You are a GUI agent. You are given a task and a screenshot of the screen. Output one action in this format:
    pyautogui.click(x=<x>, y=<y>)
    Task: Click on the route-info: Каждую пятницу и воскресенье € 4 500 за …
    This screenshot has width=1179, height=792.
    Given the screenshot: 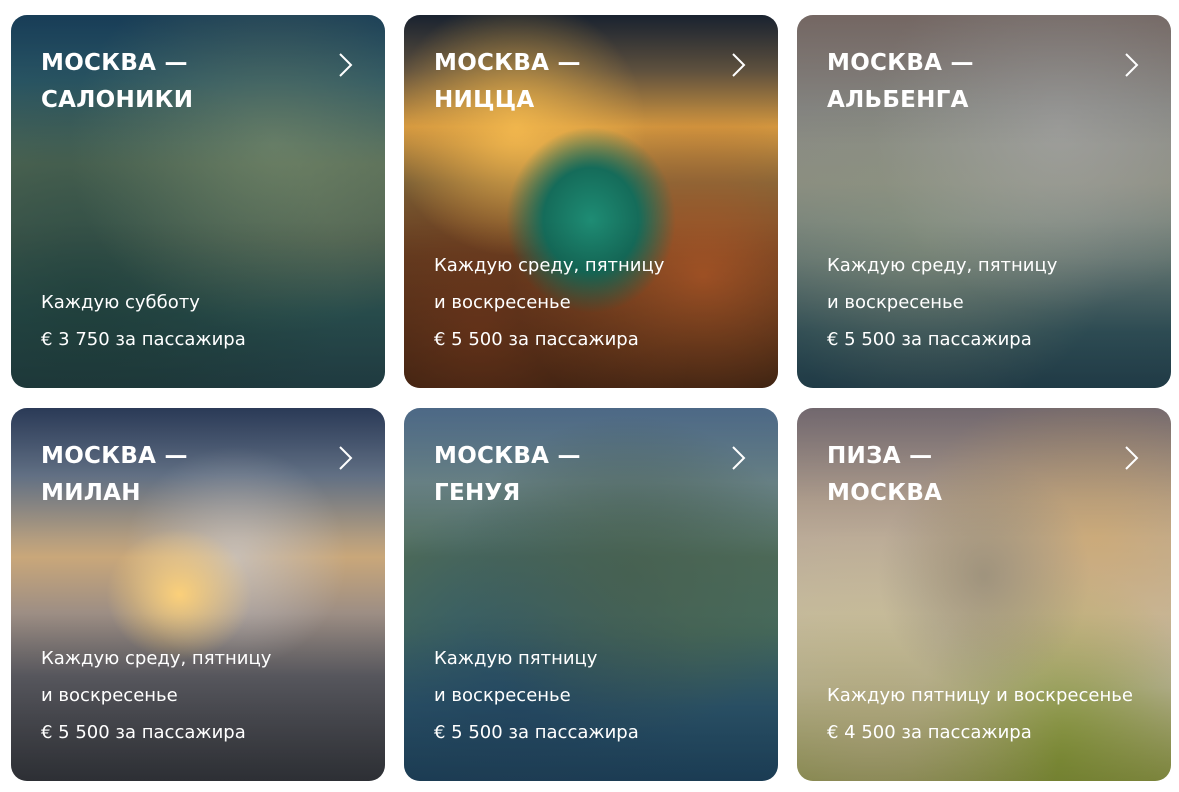 What is the action you would take?
    pyautogui.click(x=980, y=714)
    